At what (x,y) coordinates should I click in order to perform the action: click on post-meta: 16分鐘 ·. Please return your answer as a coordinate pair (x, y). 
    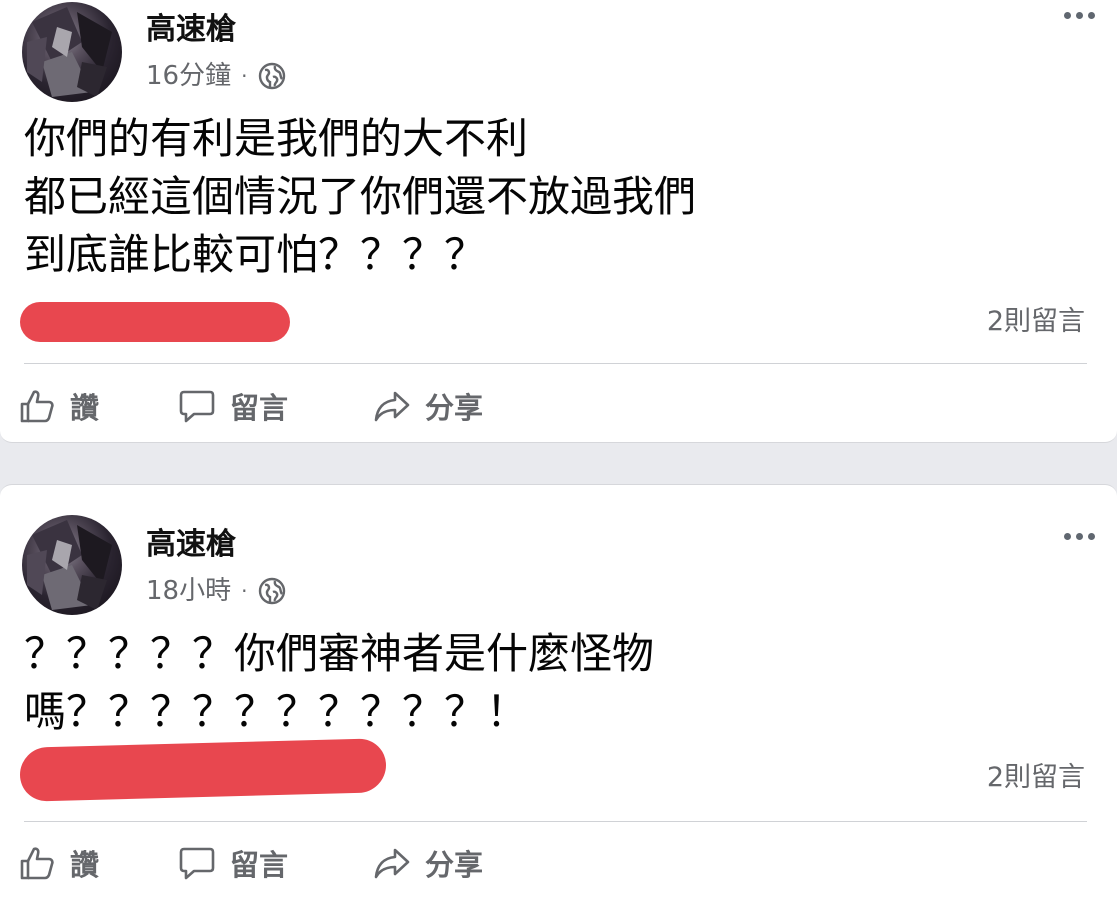
    Looking at the image, I should click on (216, 76).